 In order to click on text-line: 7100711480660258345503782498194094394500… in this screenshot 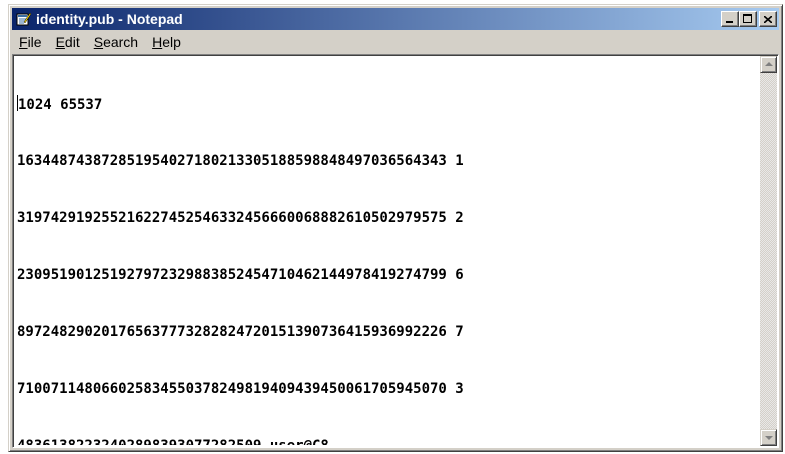, I will do `click(240, 389)`.